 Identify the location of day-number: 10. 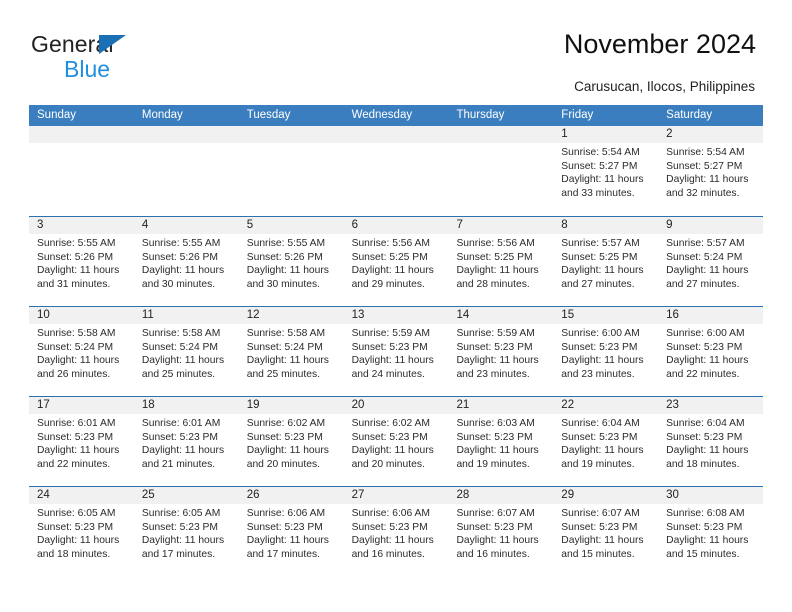
(81, 315).